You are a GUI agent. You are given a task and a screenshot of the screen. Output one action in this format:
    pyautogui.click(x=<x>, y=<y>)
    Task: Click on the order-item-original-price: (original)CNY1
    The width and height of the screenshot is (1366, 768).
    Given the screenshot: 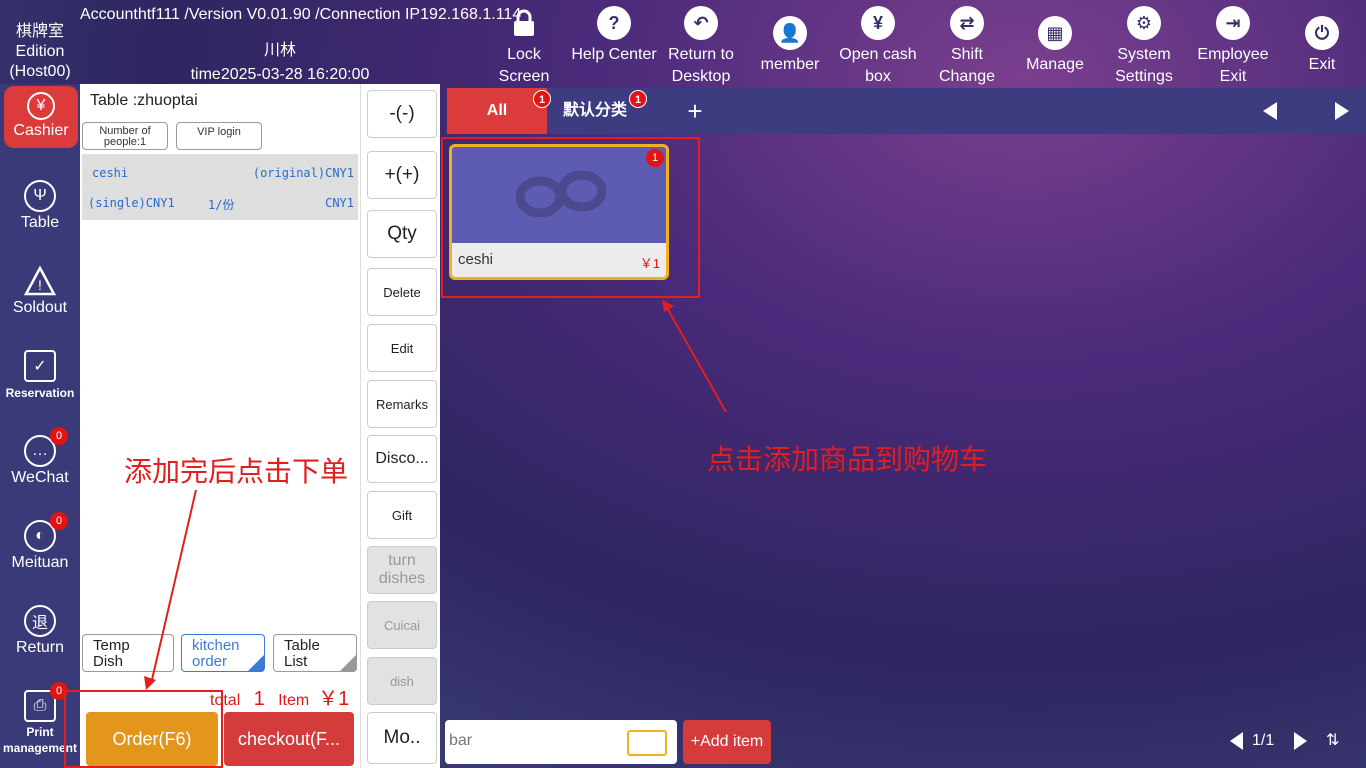 What is the action you would take?
    pyautogui.click(x=303, y=173)
    